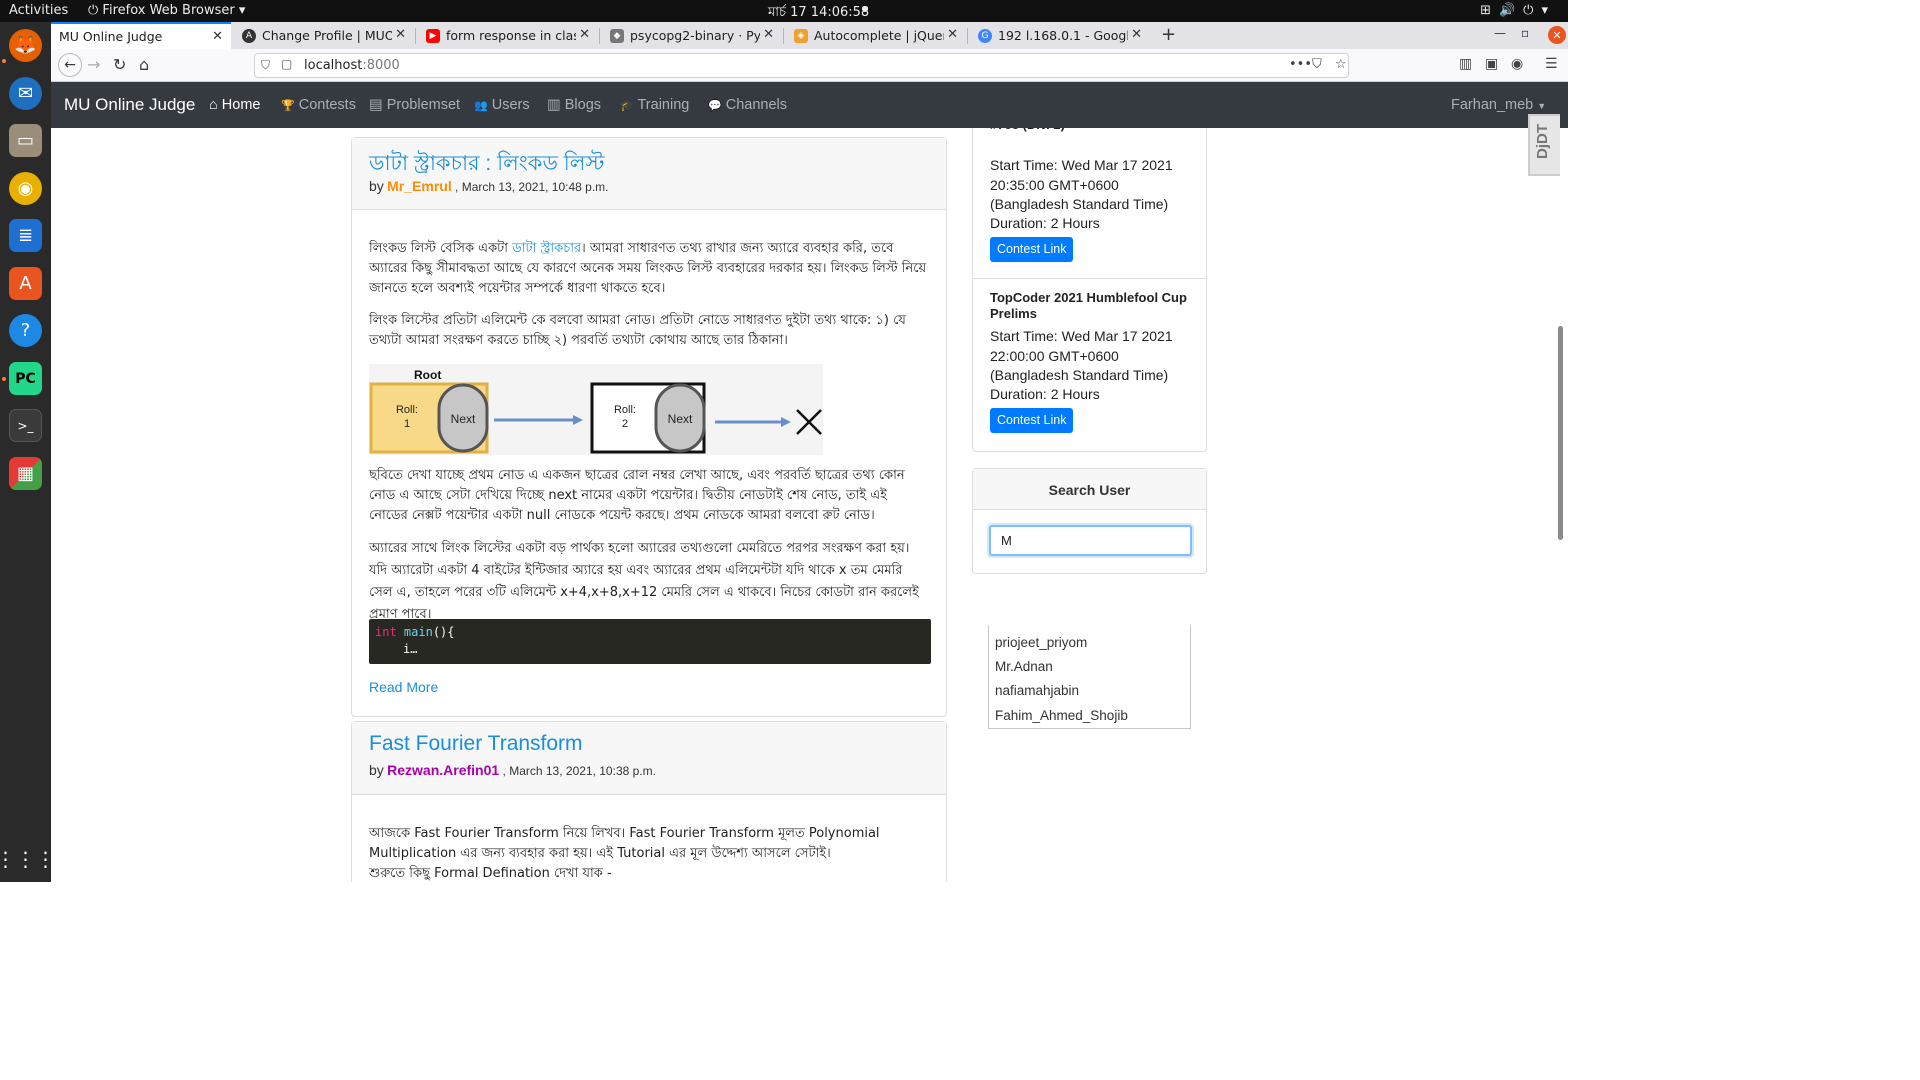 Image resolution: width=1920 pixels, height=1080 pixels. Describe the element at coordinates (25, 425) in the screenshot. I see `terminal-icon: >_` at that location.